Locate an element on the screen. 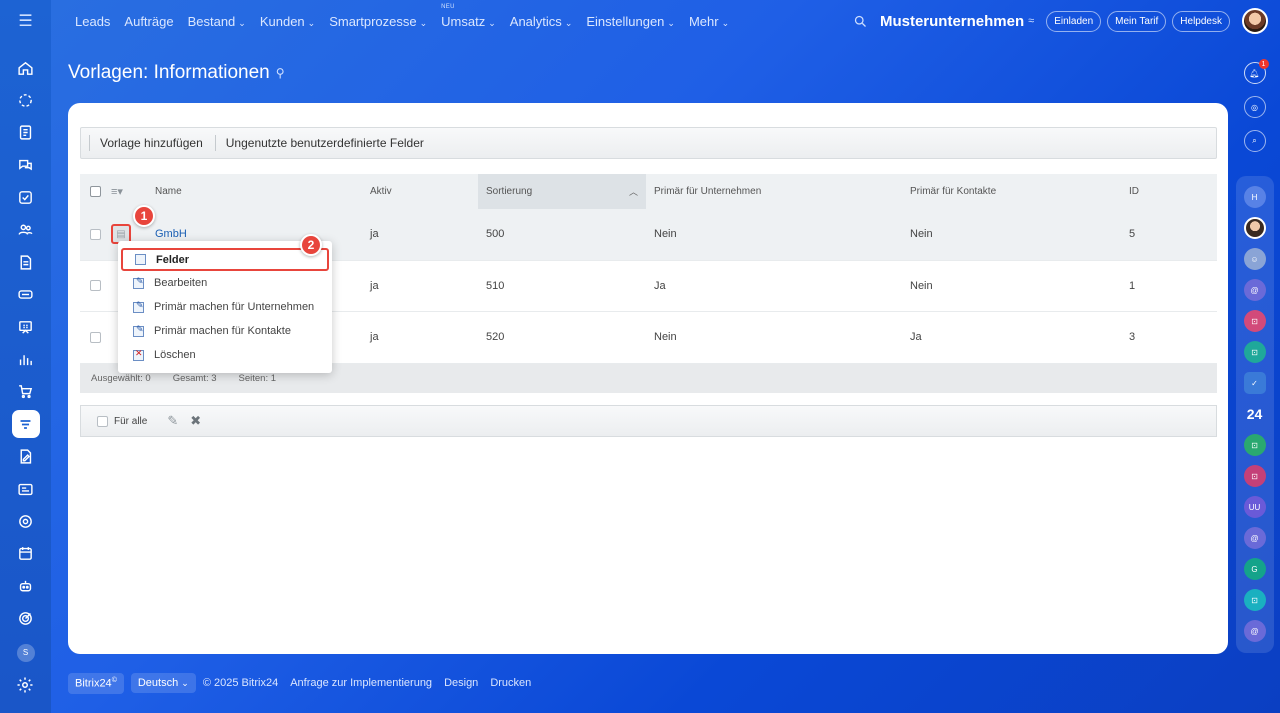 Image resolution: width=1280 pixels, height=713 pixels. helpdesk-button: Helpdesk is located at coordinates (1201, 21).